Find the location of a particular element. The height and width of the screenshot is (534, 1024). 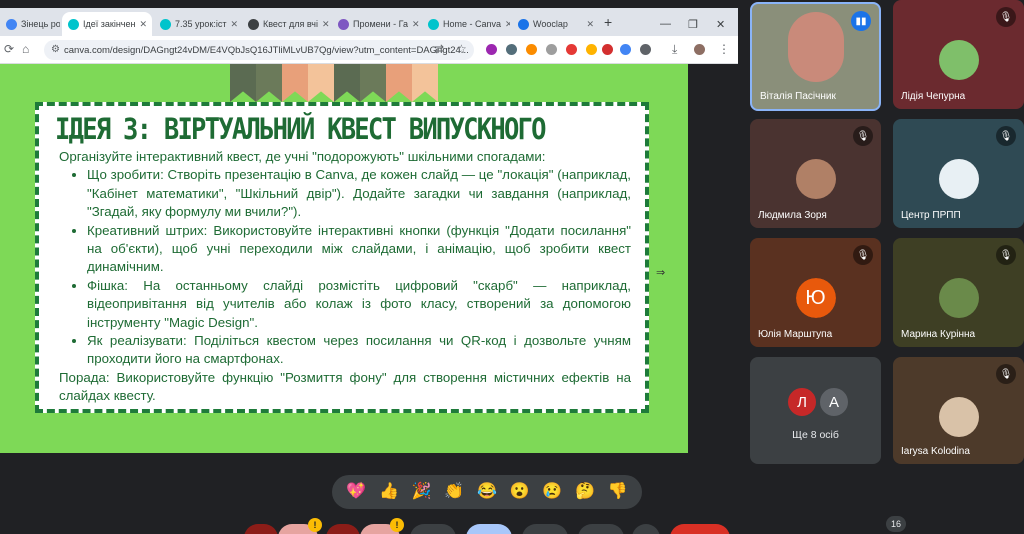

browser-tab: Wooclap ✕ is located at coordinates (556, 24).